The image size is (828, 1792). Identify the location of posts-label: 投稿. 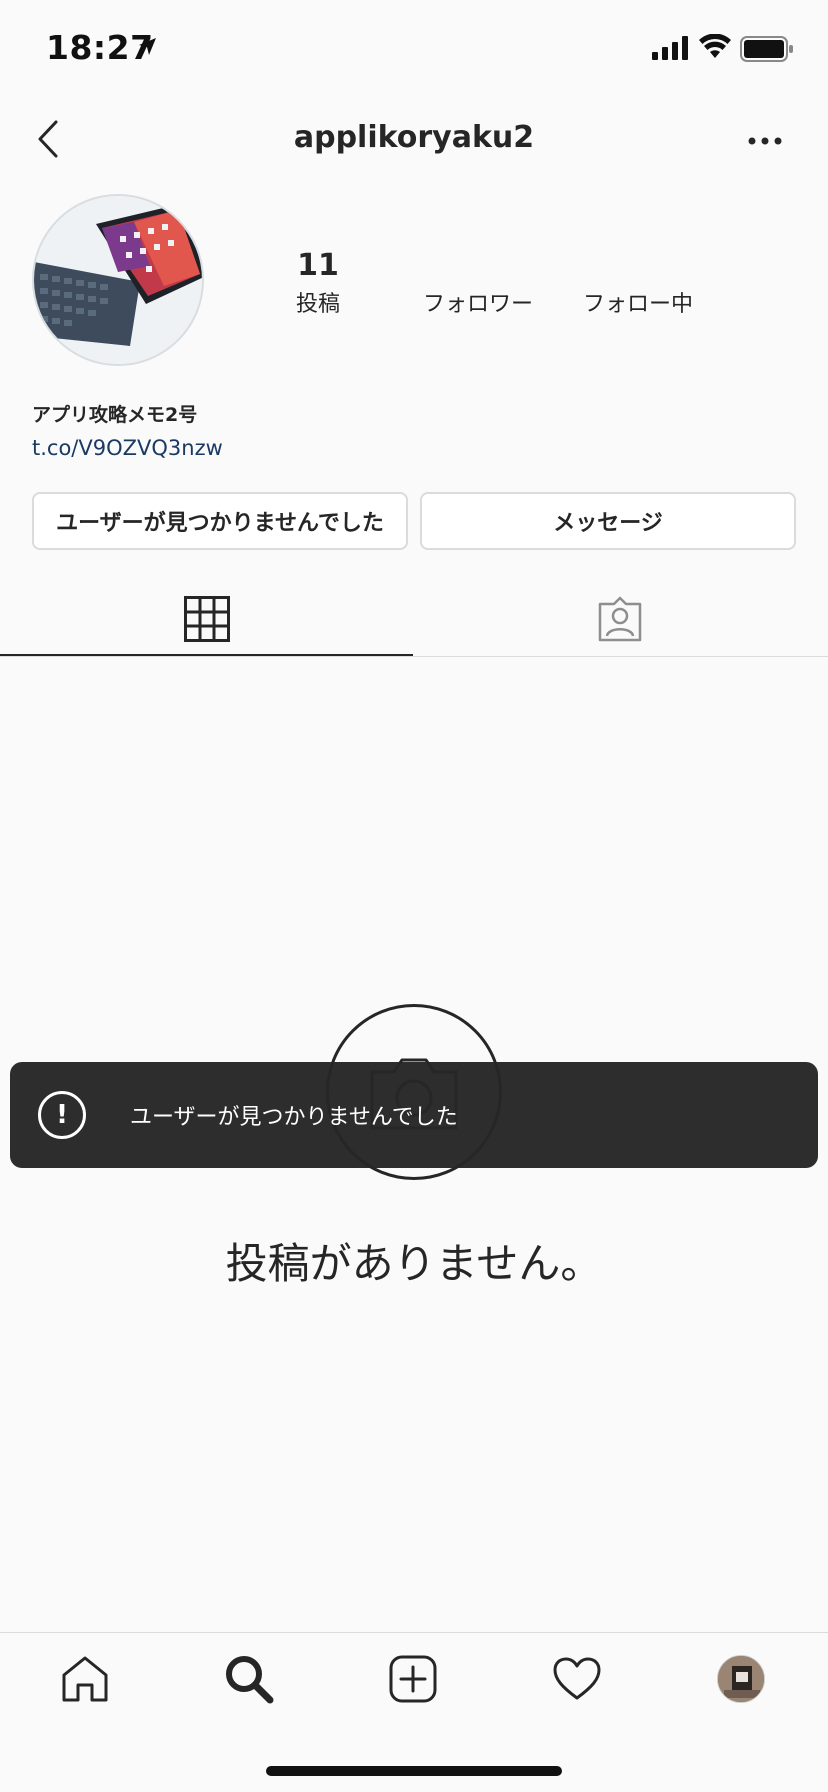
(317, 304).